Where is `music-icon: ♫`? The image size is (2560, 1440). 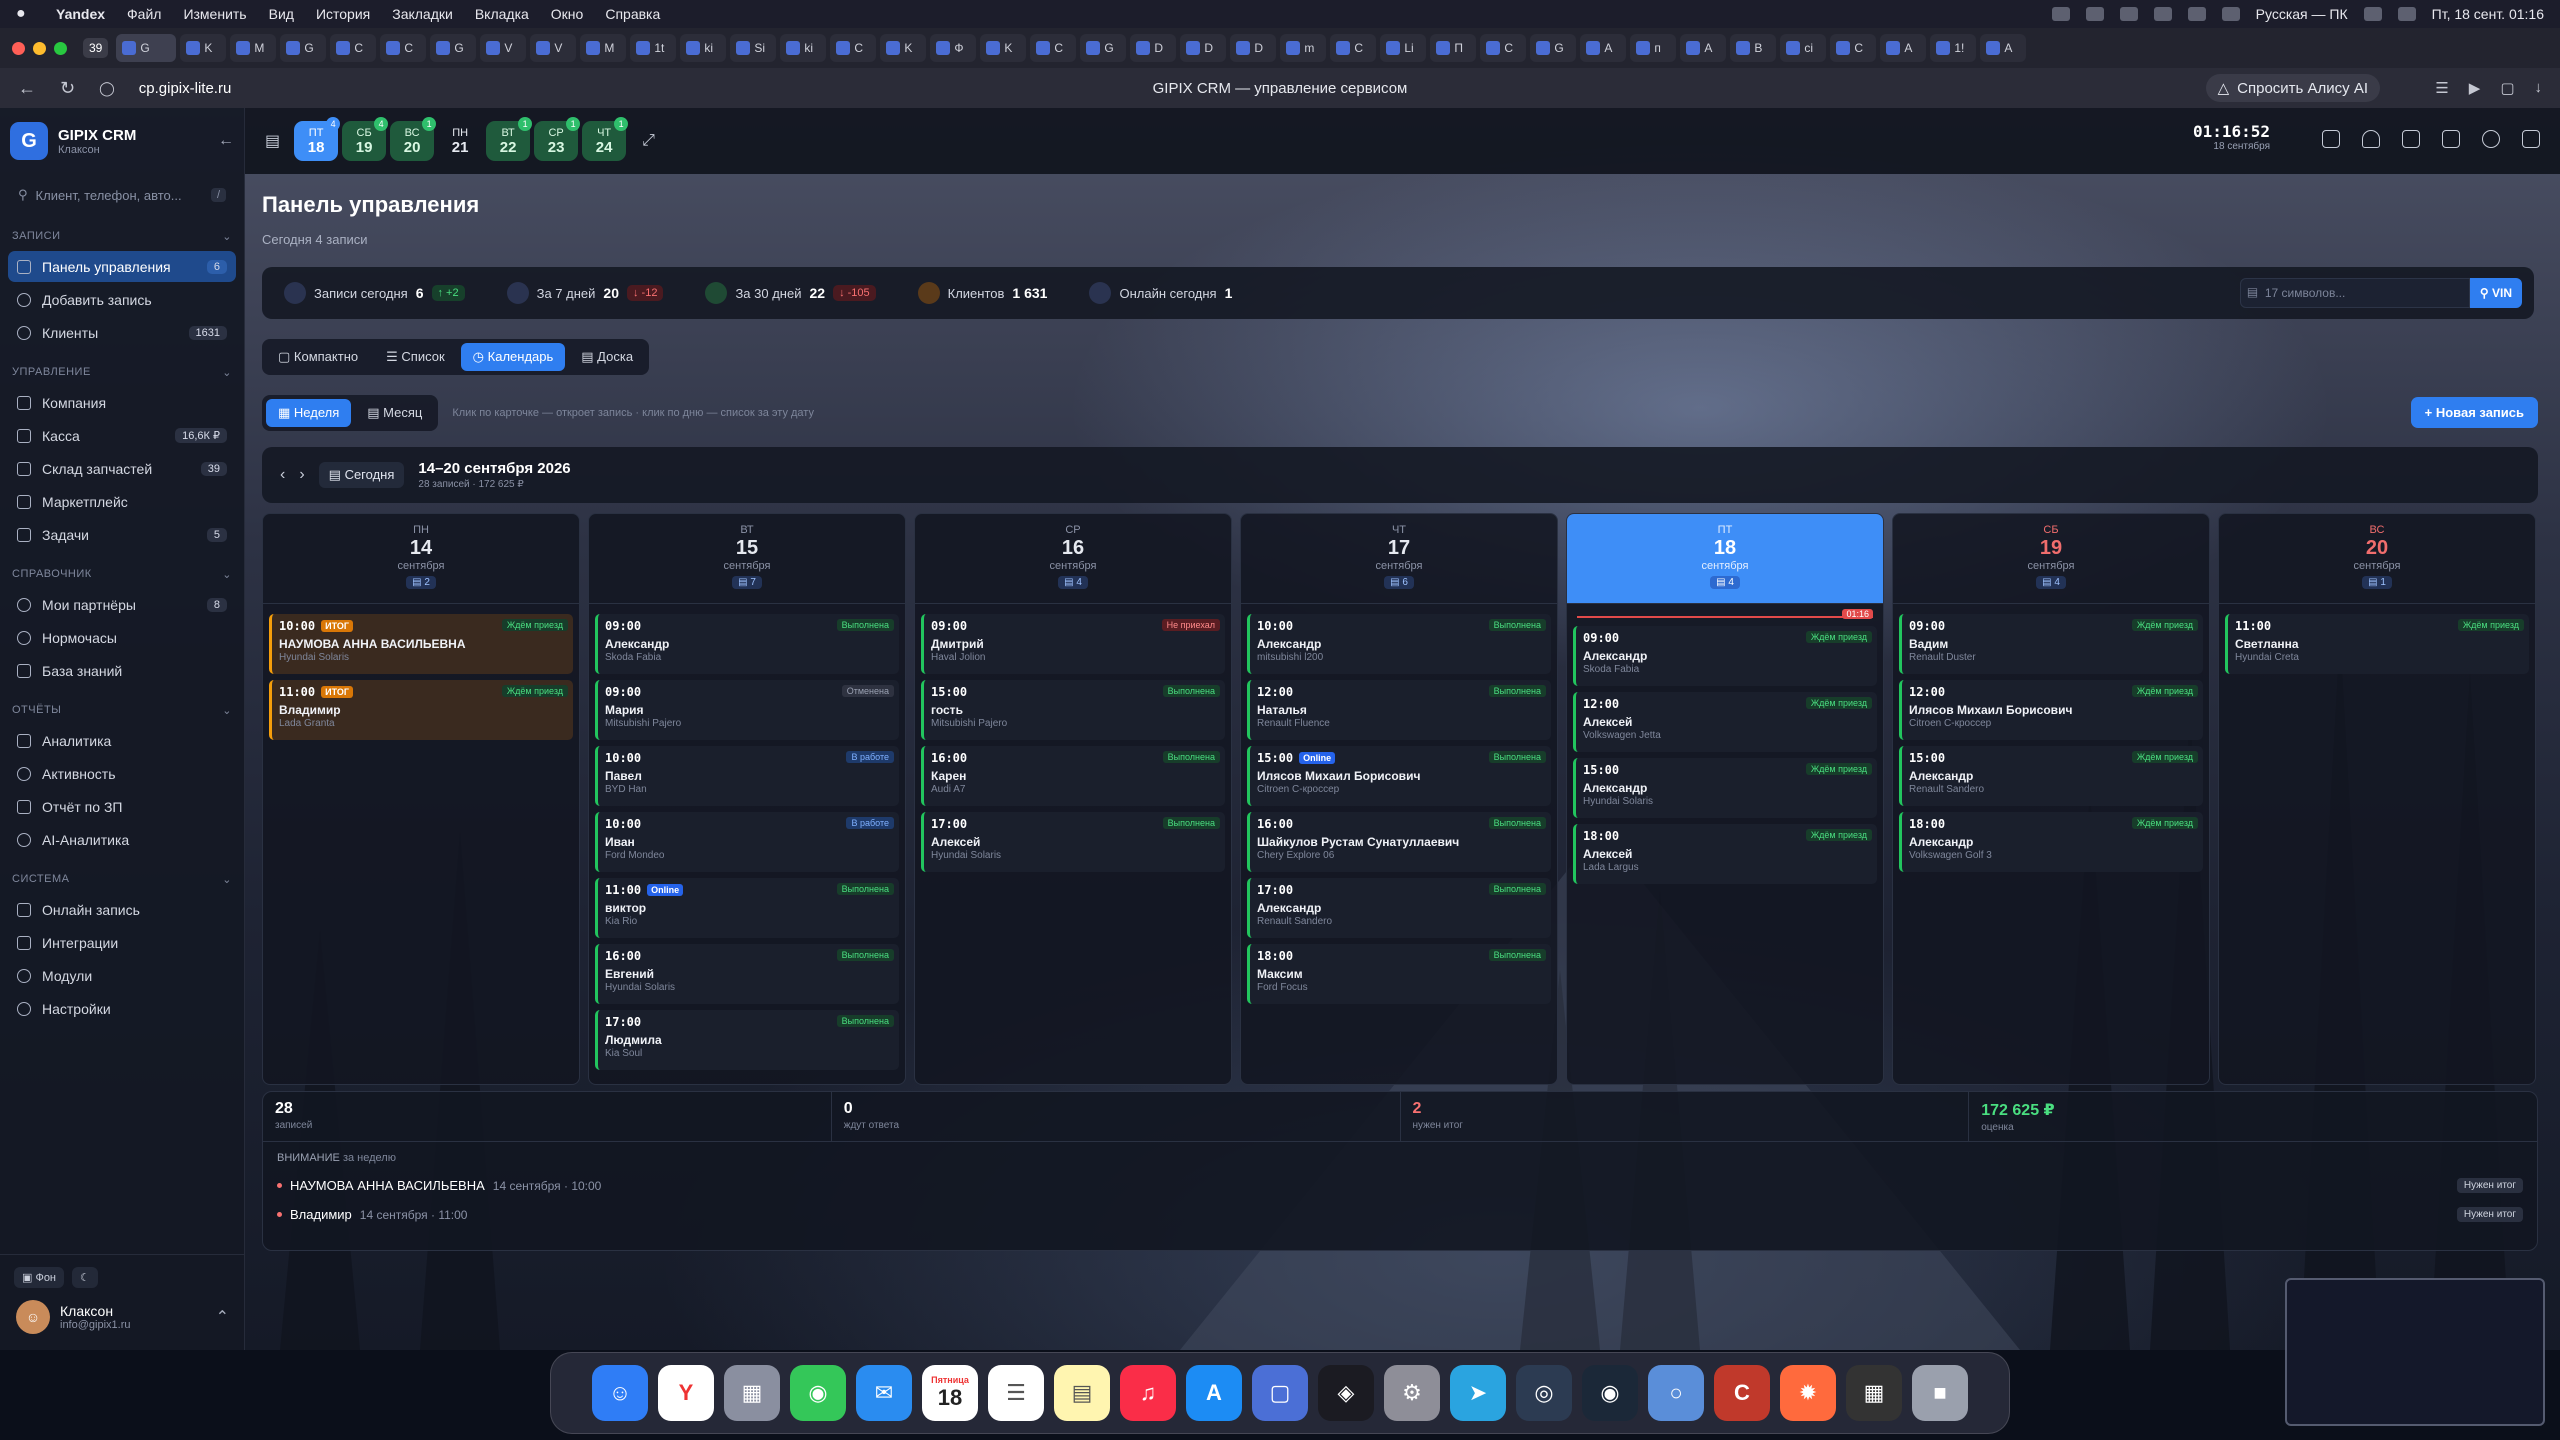
music-icon: ♫ is located at coordinates (1148, 1393).